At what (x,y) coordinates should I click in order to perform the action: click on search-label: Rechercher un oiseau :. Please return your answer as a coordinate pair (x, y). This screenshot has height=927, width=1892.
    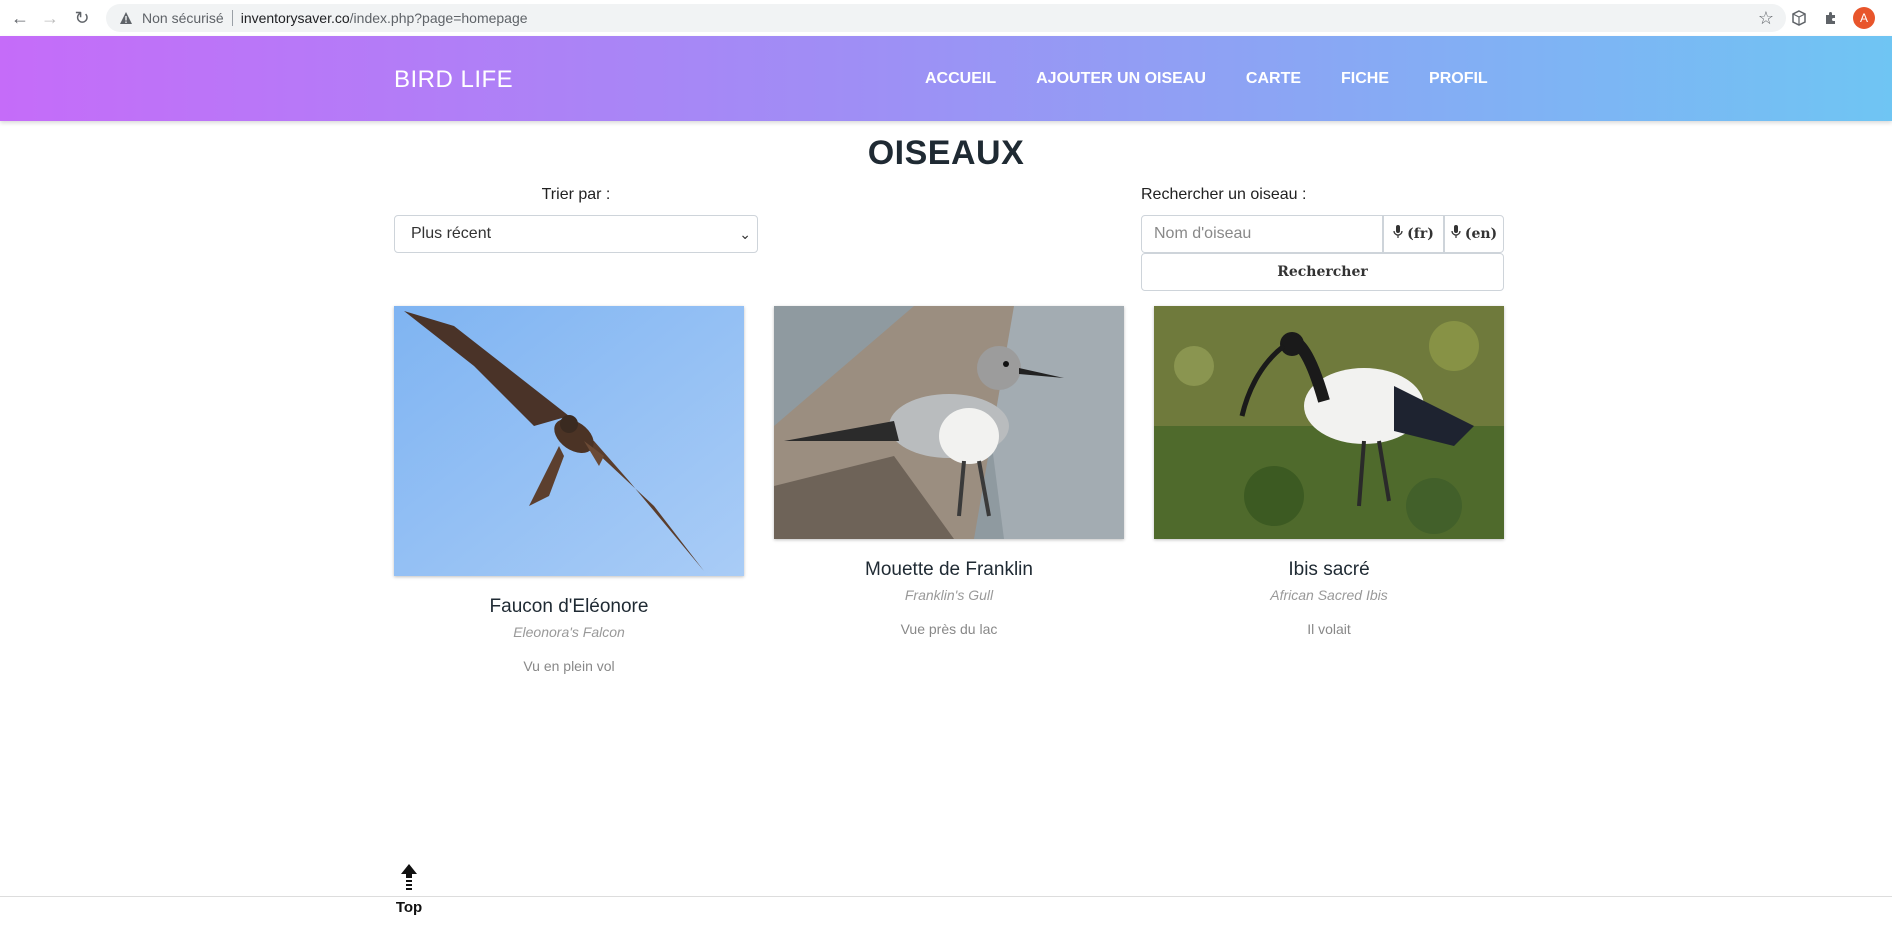
    Looking at the image, I should click on (1224, 194).